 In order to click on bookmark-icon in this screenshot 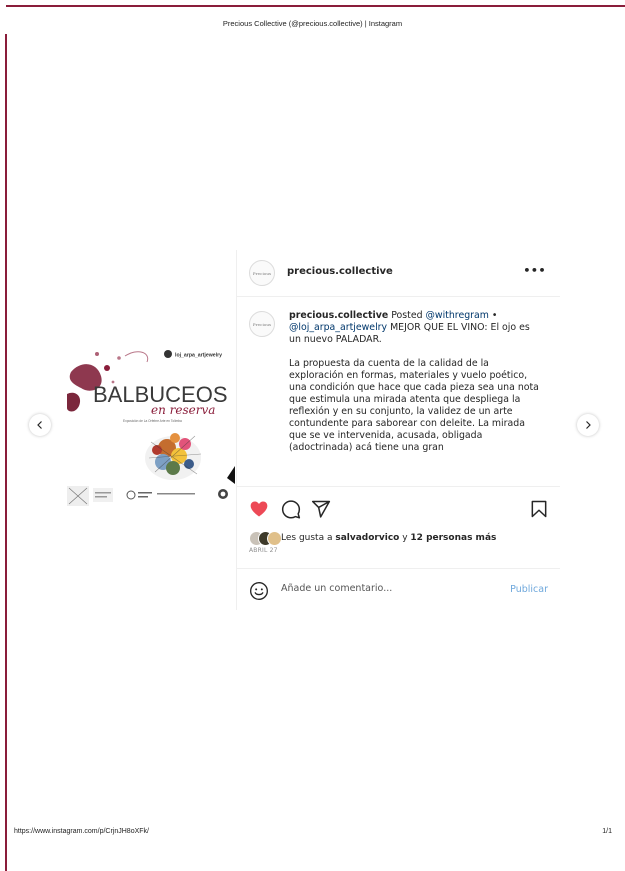, I will do `click(539, 509)`.